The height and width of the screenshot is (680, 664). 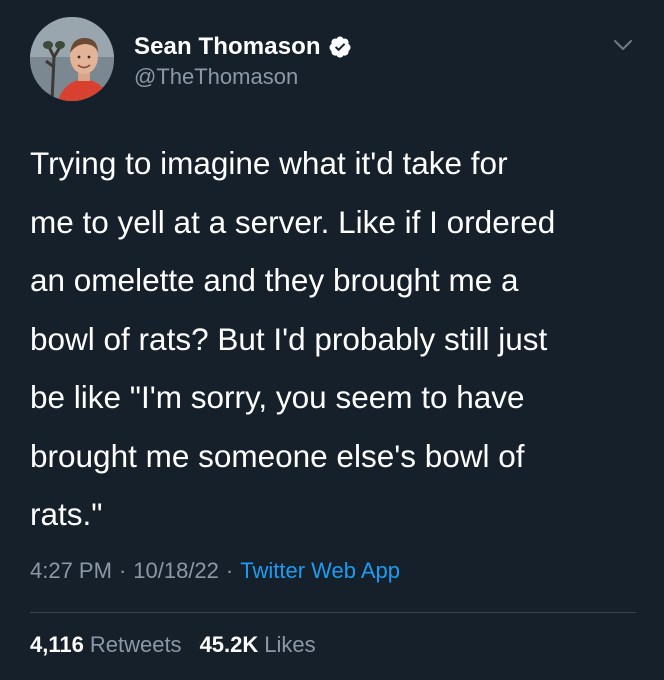 I want to click on tweet-meta: 4:27 PM · 10/18/22 · Twitter Web App, so click(x=215, y=571).